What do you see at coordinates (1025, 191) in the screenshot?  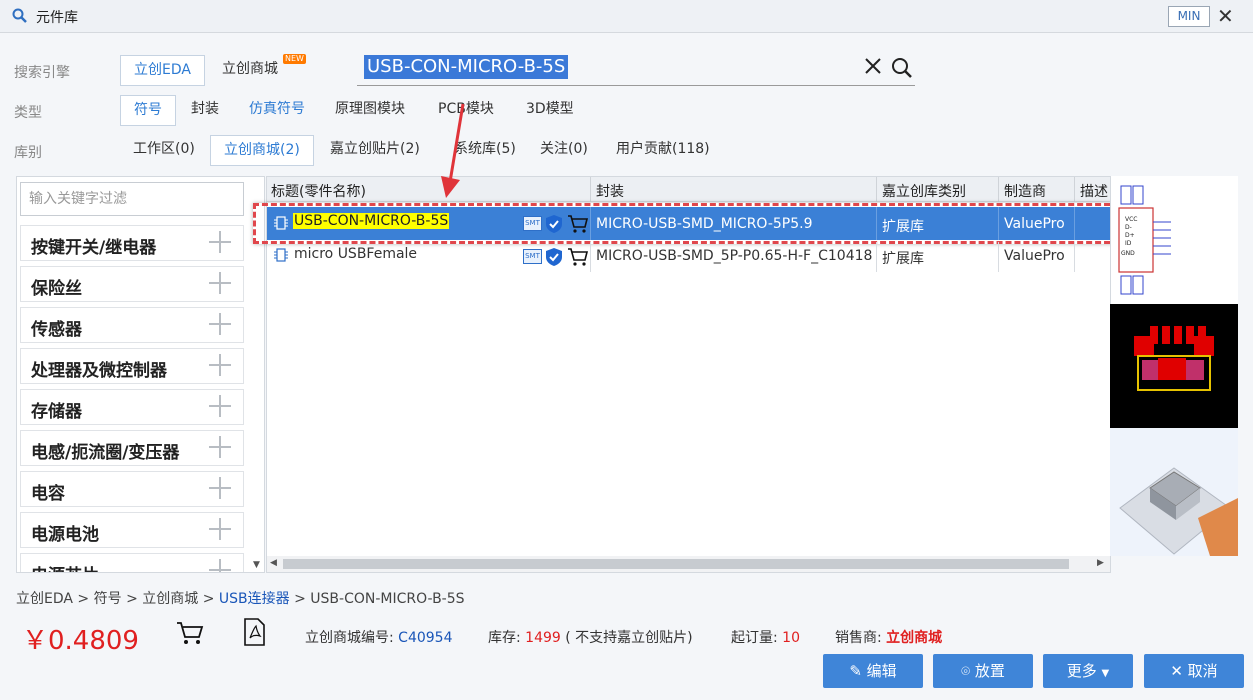 I see `column-header-manufacturer: 制造商` at bounding box center [1025, 191].